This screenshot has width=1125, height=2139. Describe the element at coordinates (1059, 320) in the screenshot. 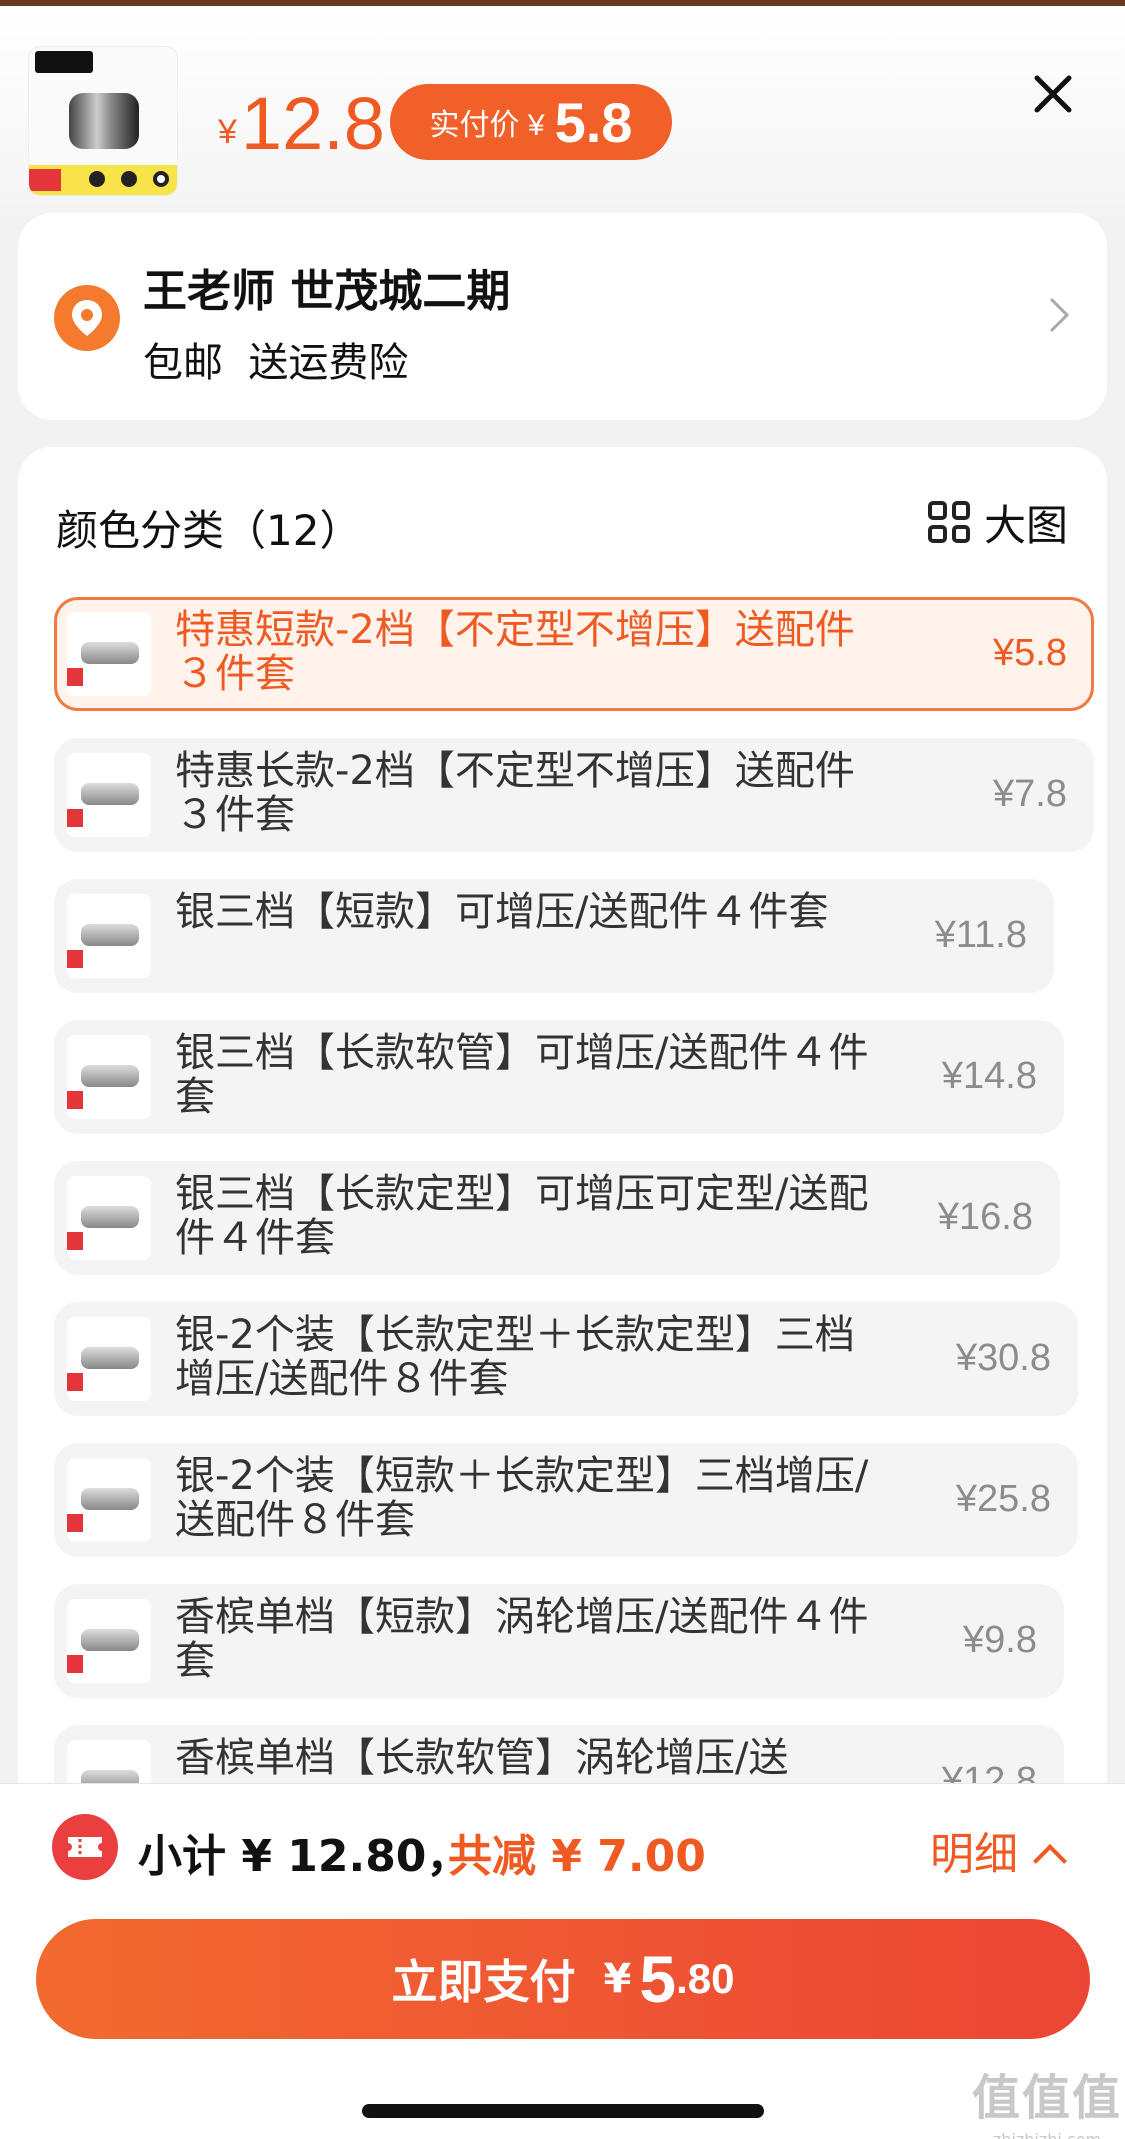

I see `chevron-right-icon` at that location.